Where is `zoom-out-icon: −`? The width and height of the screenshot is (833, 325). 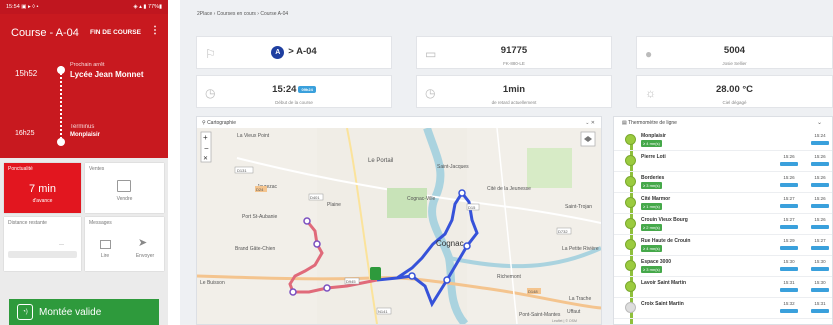
zoom-out-icon: − is located at coordinates (206, 148).